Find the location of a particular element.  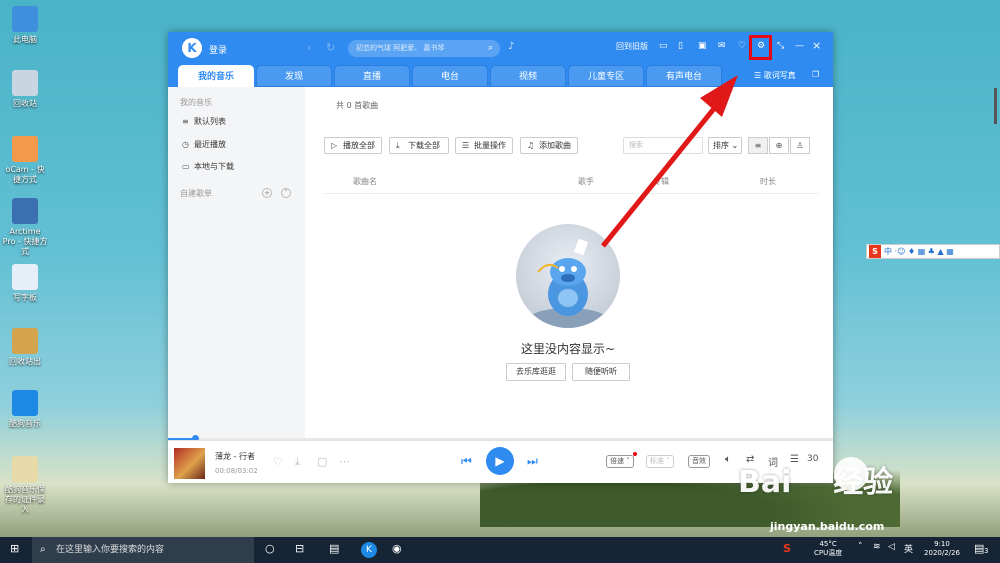

notification-icon: ▤ is located at coordinates (979, 548).